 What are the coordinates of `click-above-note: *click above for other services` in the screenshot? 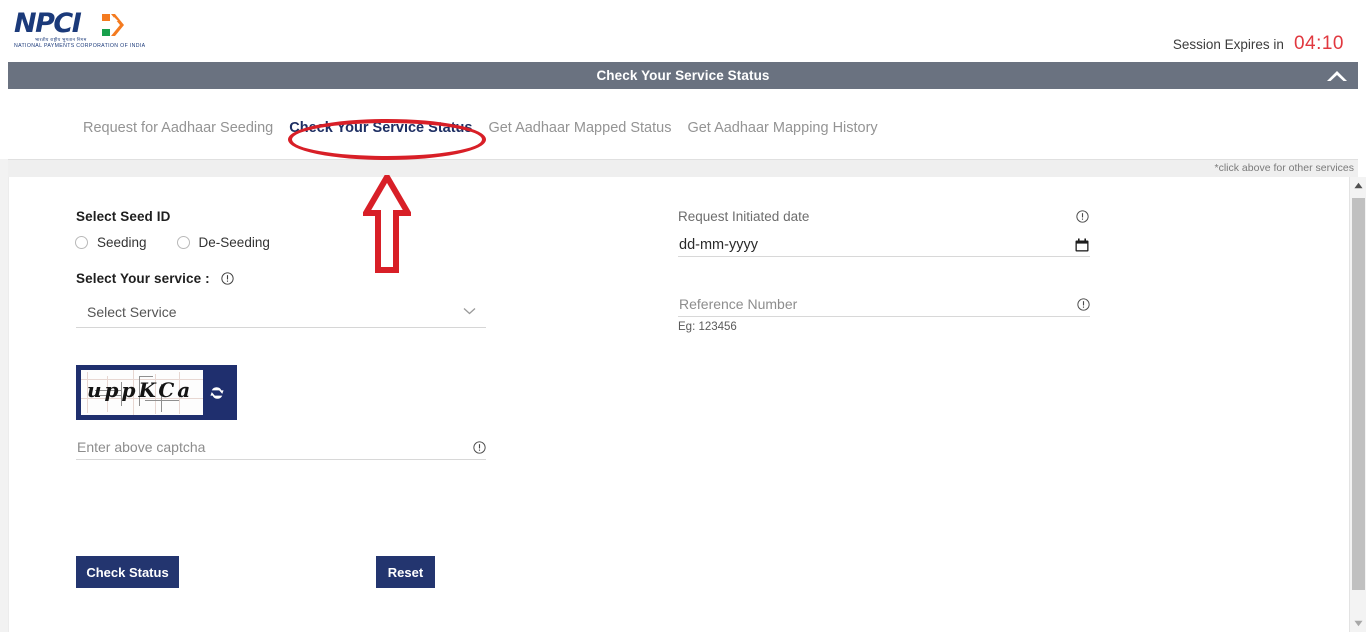 It's located at (1284, 168).